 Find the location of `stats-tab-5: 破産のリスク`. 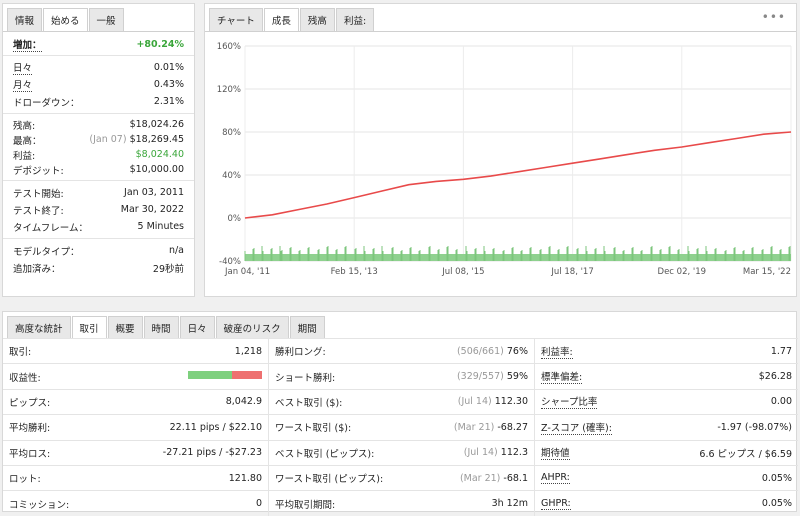

stats-tab-5: 破産のリスク is located at coordinates (252, 327).